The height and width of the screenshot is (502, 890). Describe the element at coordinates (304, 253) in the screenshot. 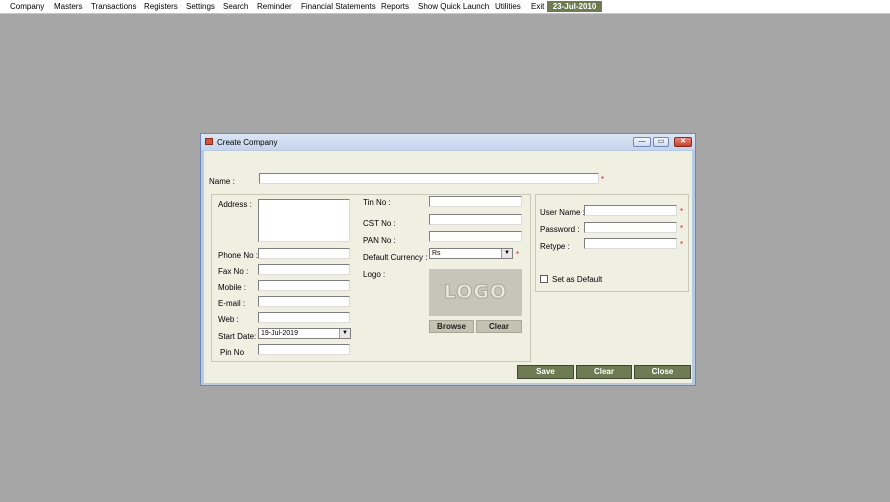

I see `phone-field` at that location.